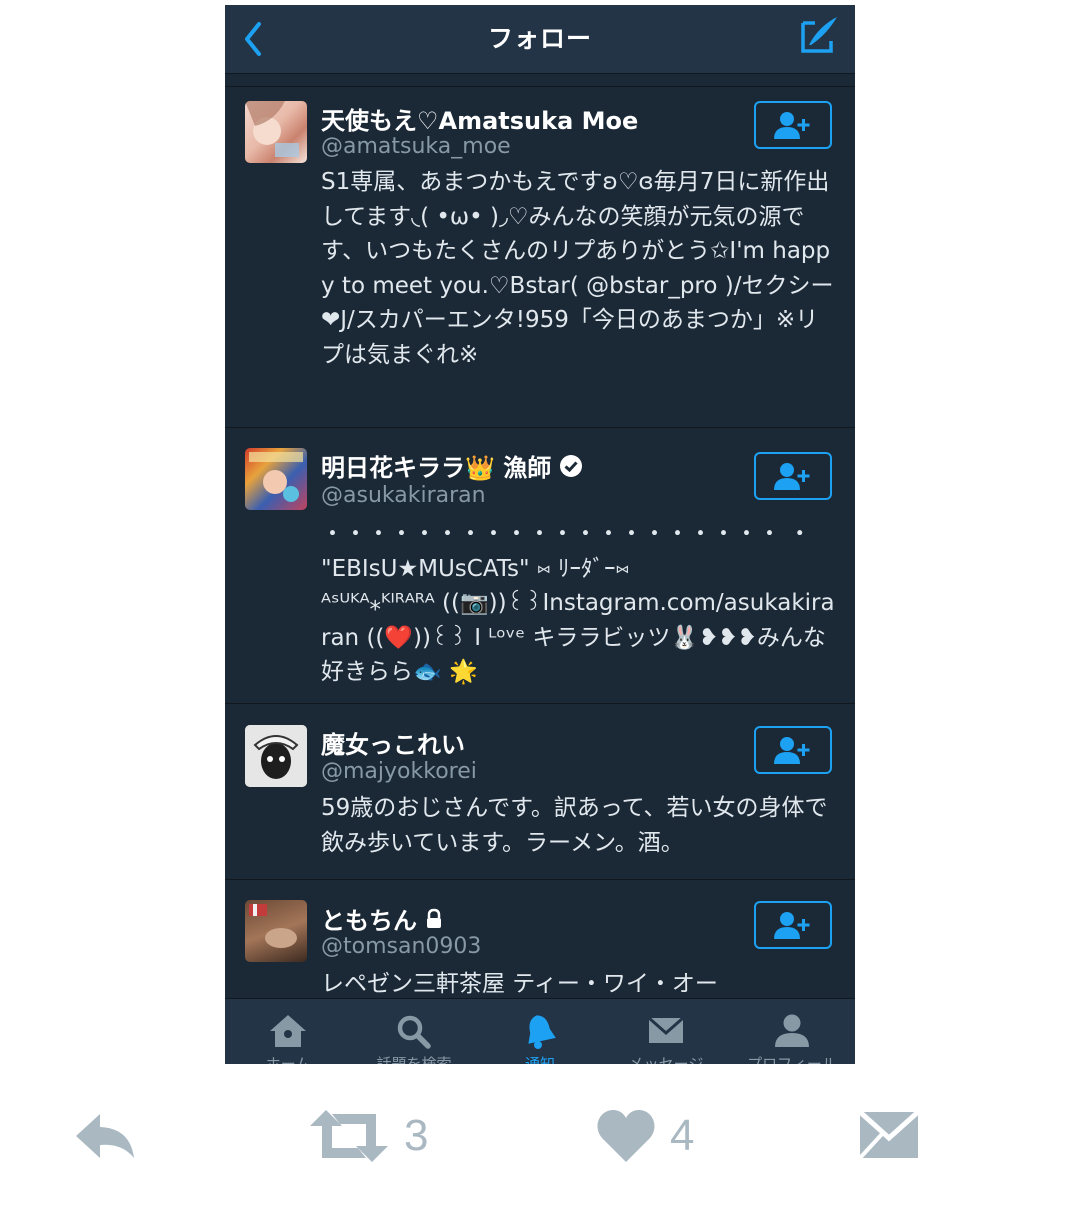 Image resolution: width=1080 pixels, height=1209 pixels. What do you see at coordinates (682, 1135) in the screenshot?
I see `like-count: 4` at bounding box center [682, 1135].